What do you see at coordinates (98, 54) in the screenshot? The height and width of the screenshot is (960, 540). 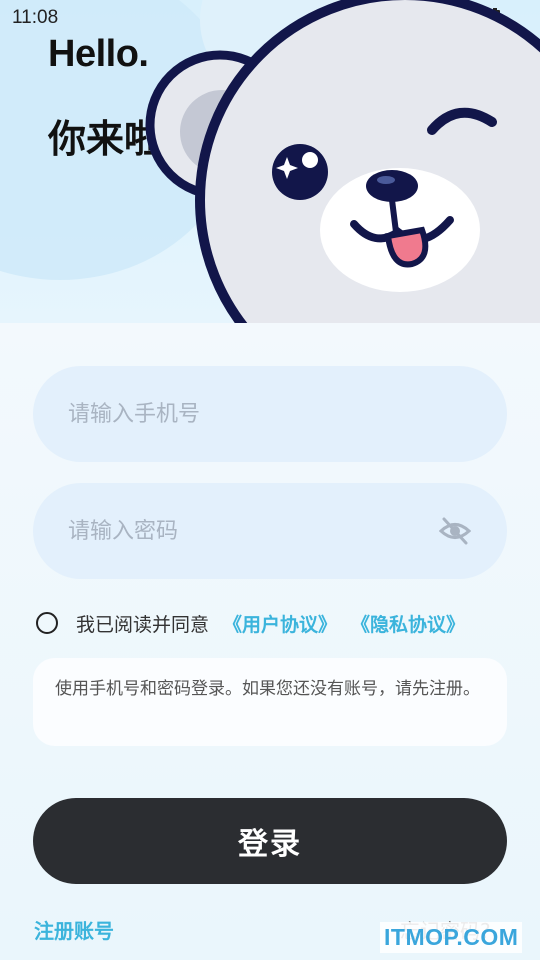 I see `greeting-title: Hello.` at bounding box center [98, 54].